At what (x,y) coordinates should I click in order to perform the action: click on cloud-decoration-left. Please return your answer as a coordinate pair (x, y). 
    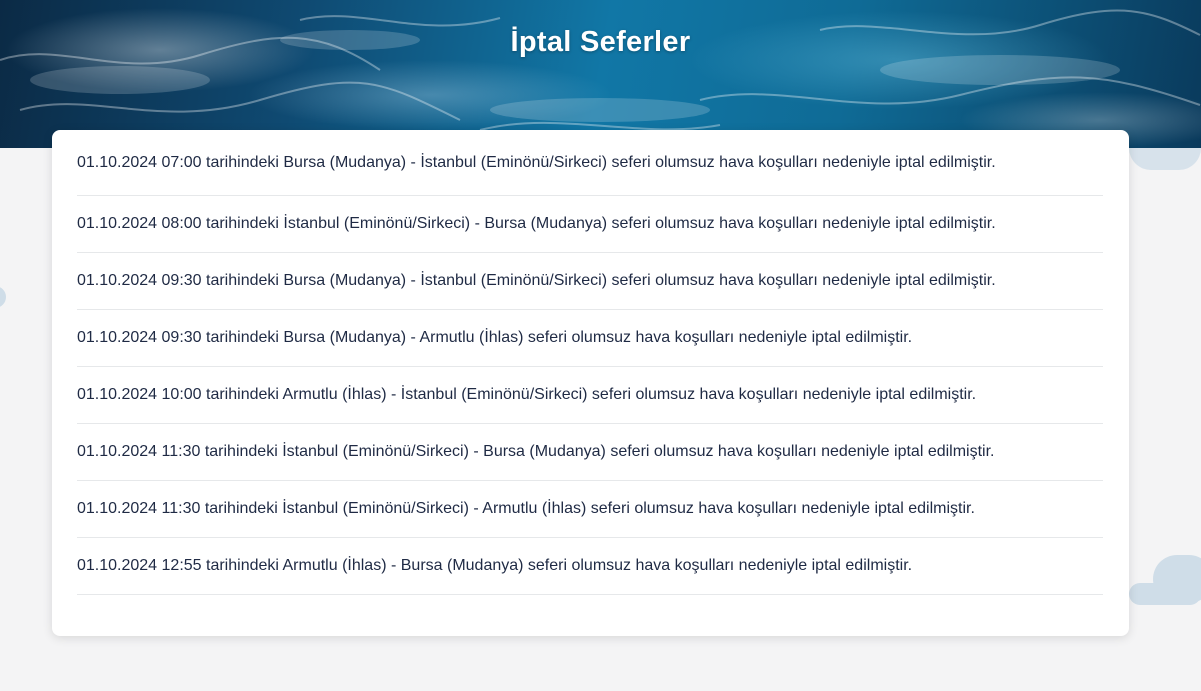
    Looking at the image, I should click on (3, 297).